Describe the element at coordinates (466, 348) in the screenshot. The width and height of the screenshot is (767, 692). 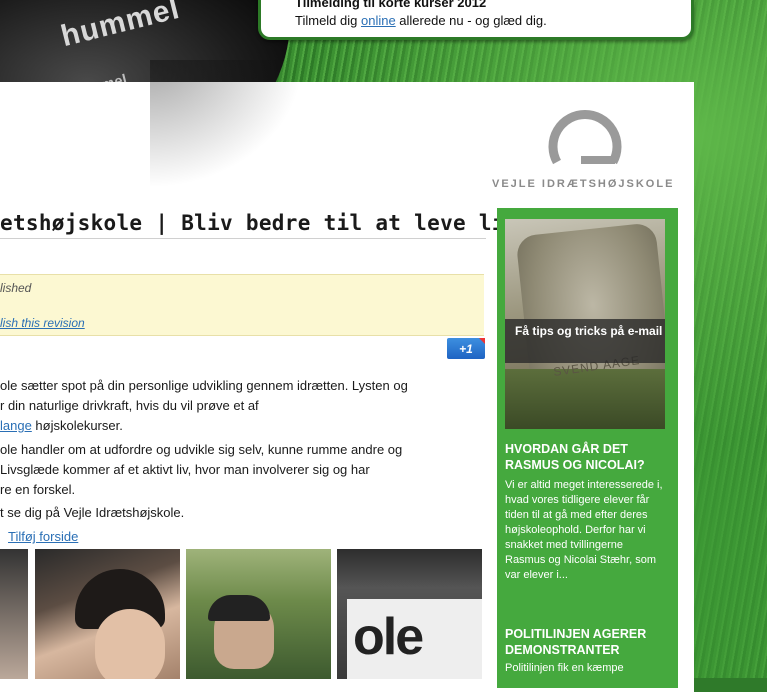
I see `google-plusone-button: +1` at that location.